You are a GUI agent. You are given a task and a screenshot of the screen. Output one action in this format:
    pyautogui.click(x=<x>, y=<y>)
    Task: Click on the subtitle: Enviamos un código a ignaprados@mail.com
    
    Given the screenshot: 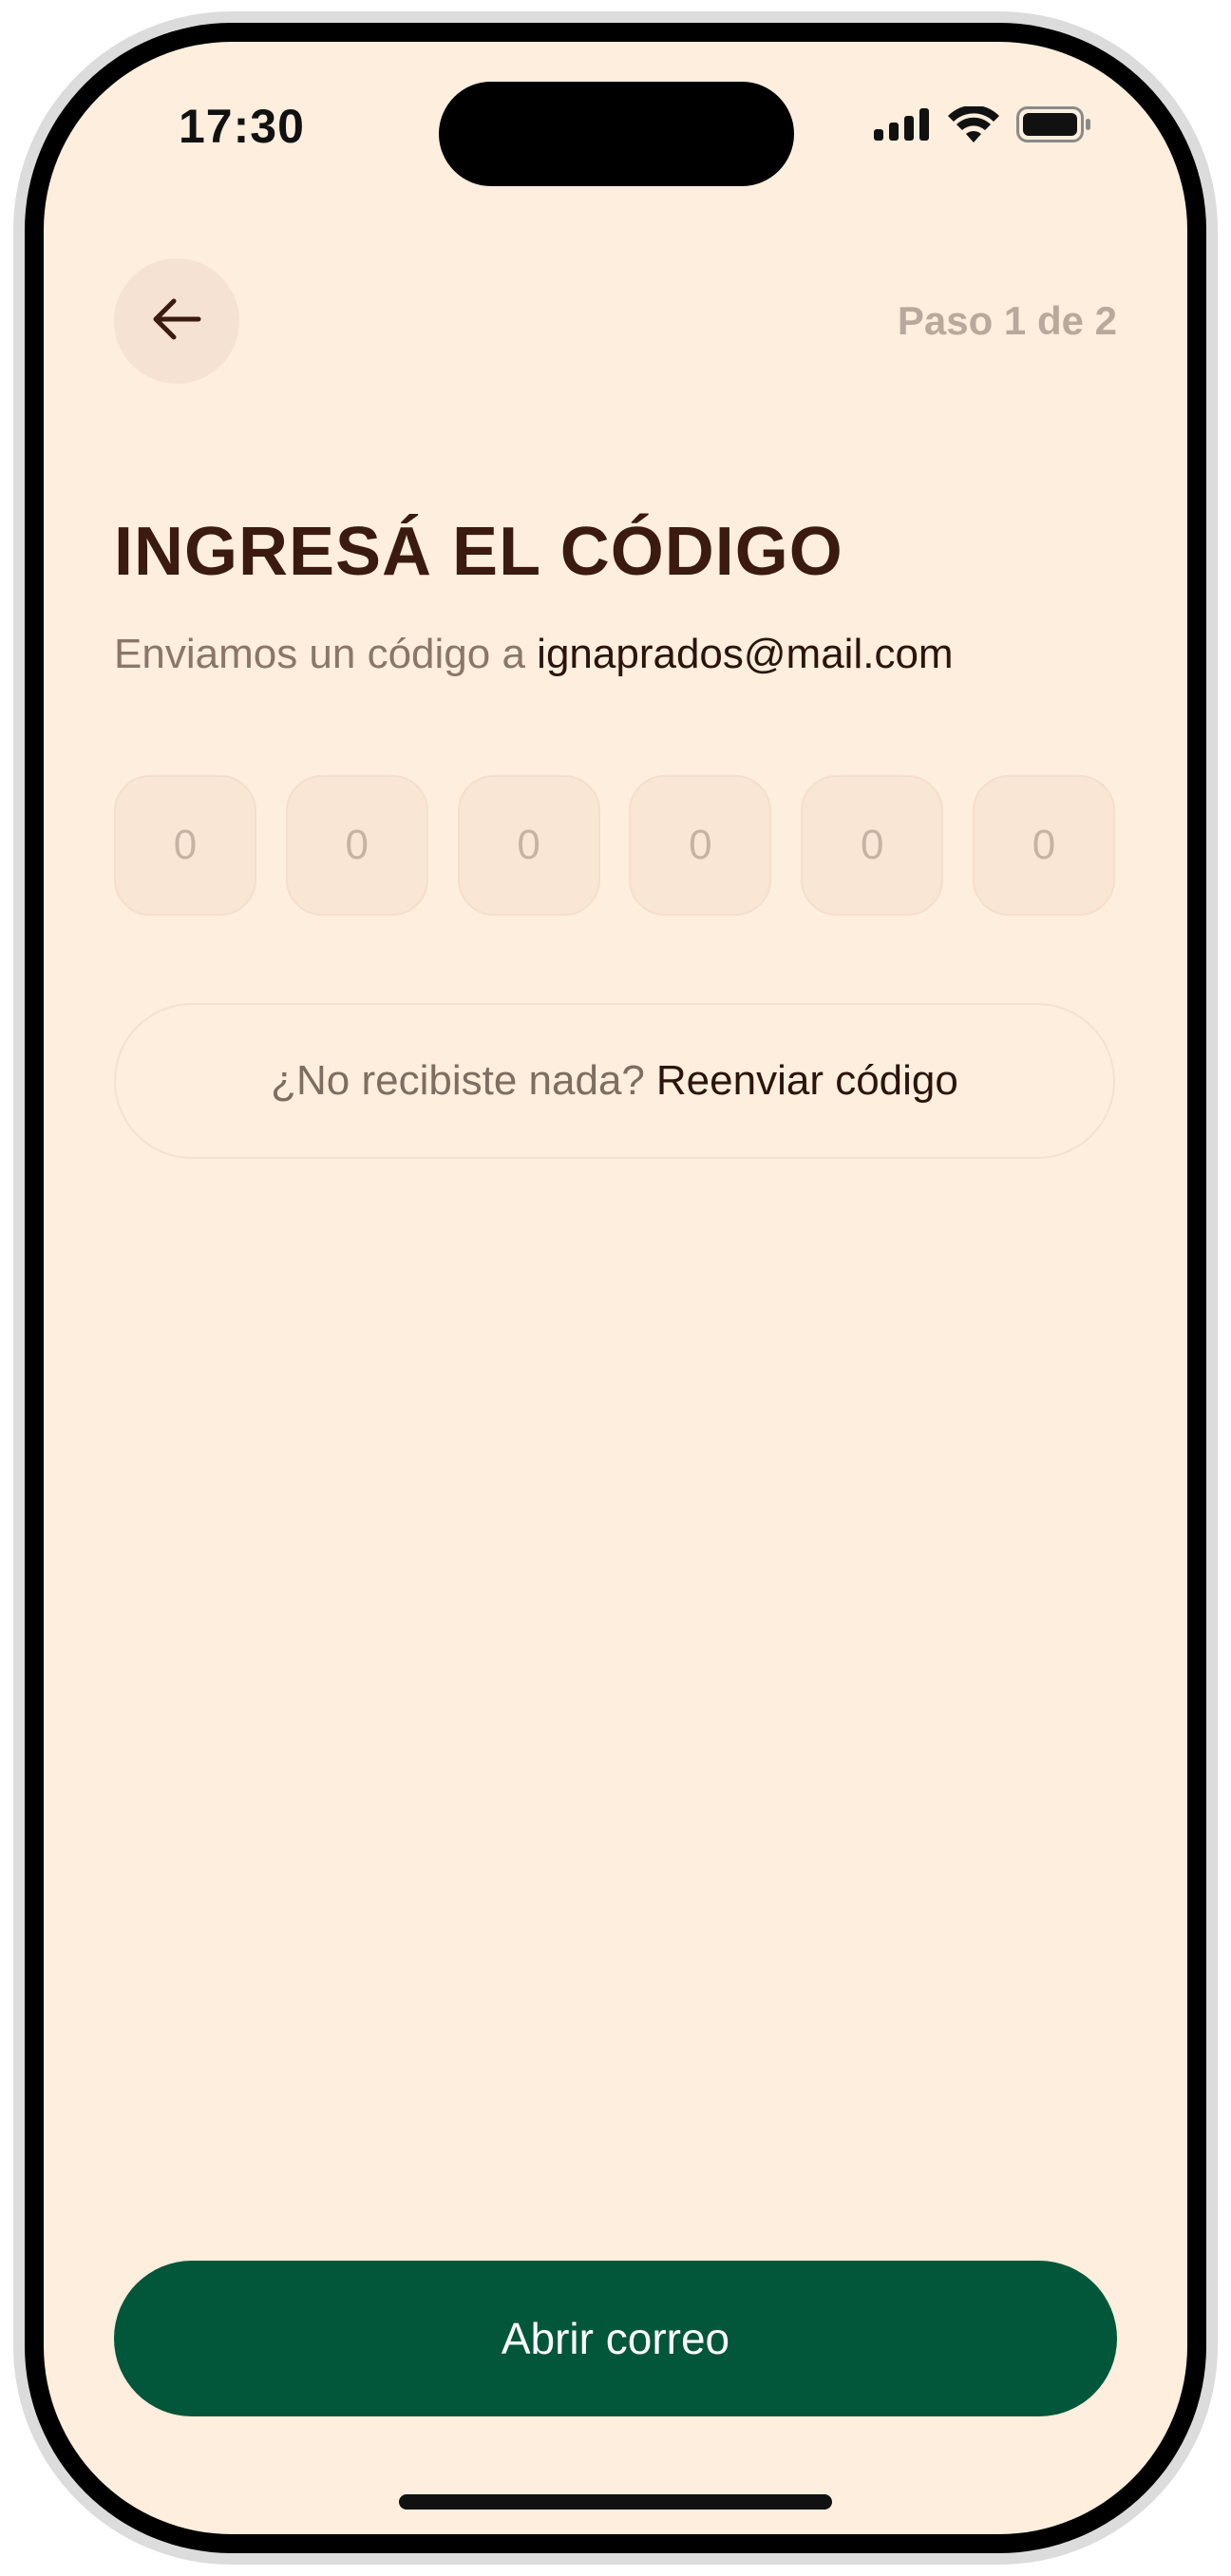 What is the action you would take?
    pyautogui.click(x=534, y=654)
    